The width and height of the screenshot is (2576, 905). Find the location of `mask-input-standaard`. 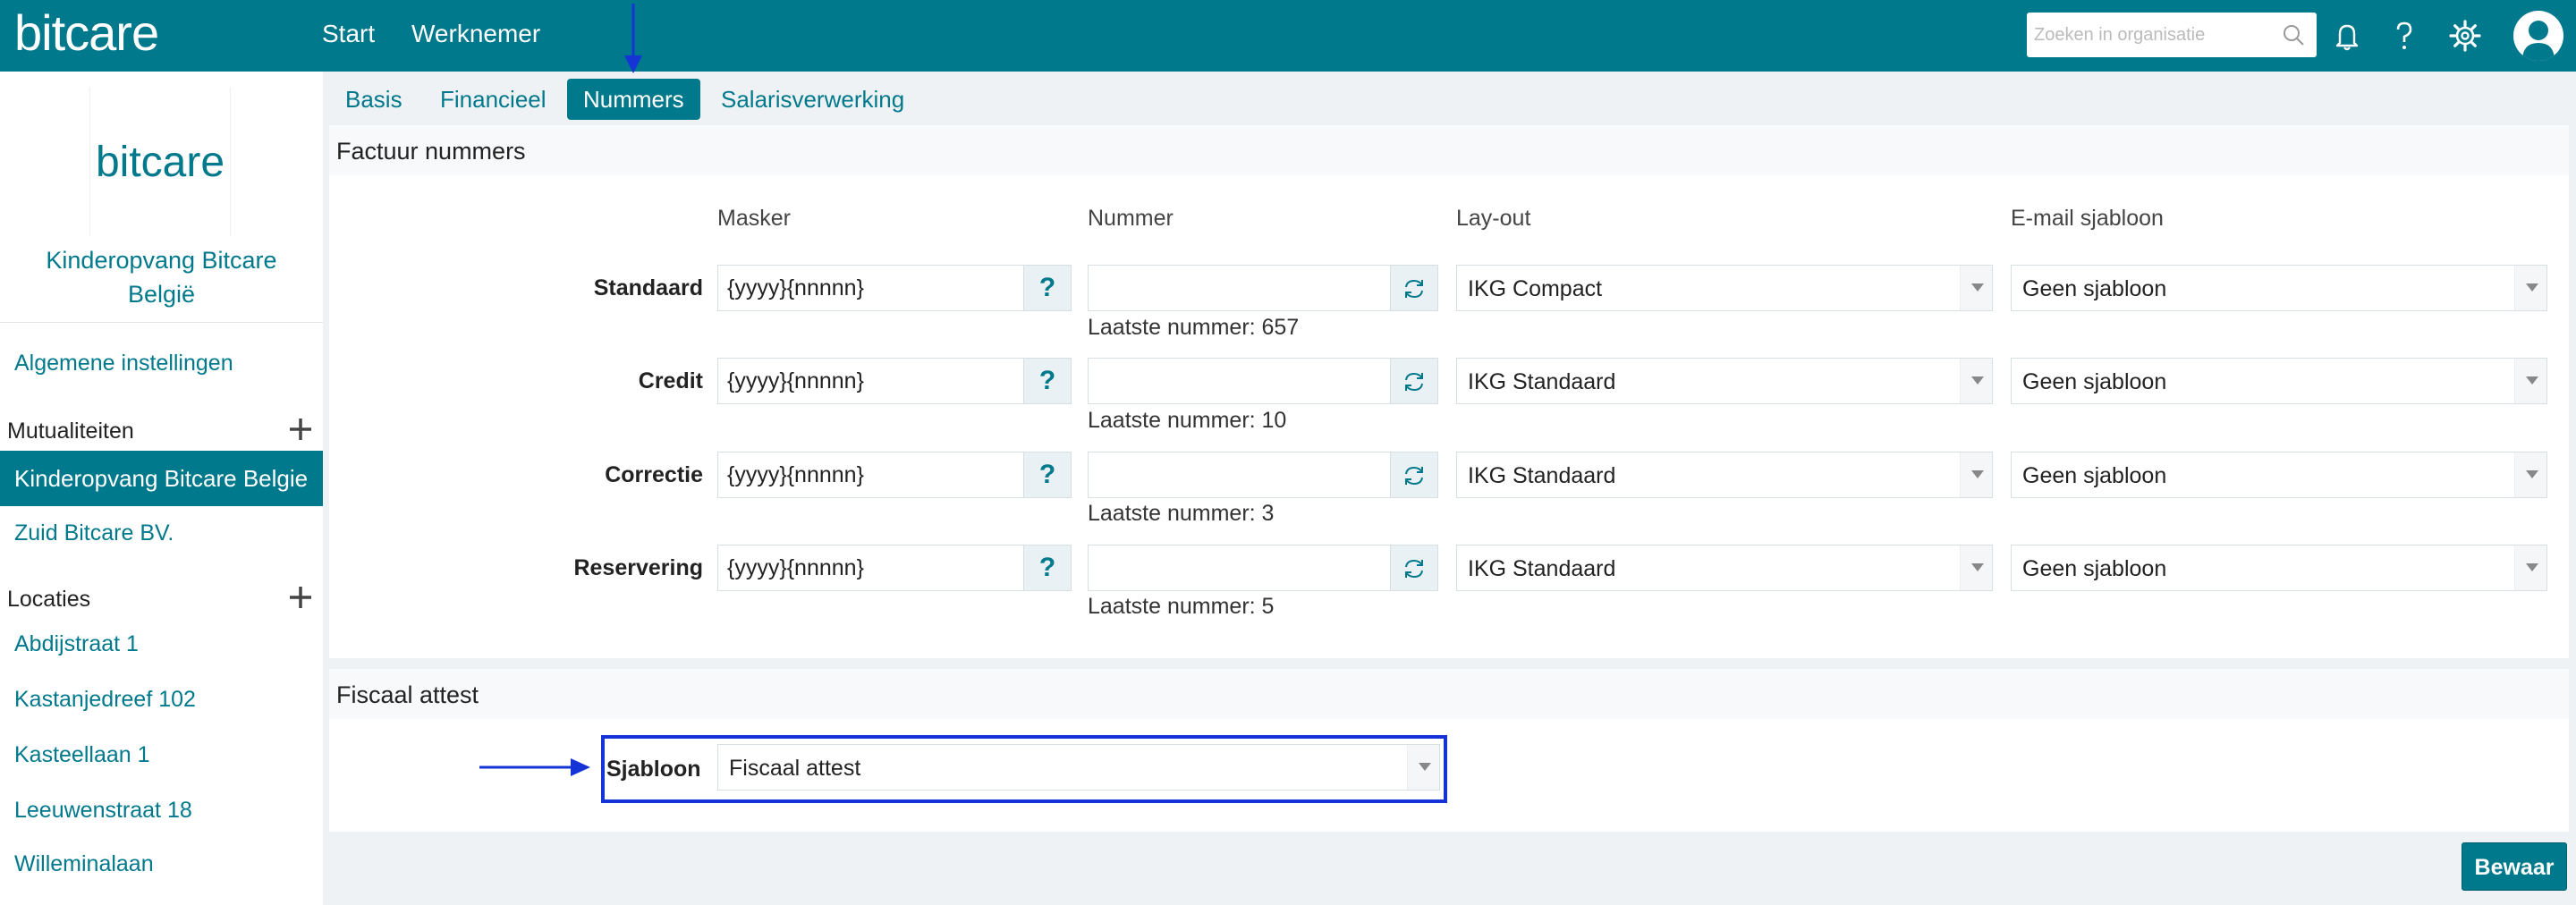

mask-input-standaard is located at coordinates (865, 288).